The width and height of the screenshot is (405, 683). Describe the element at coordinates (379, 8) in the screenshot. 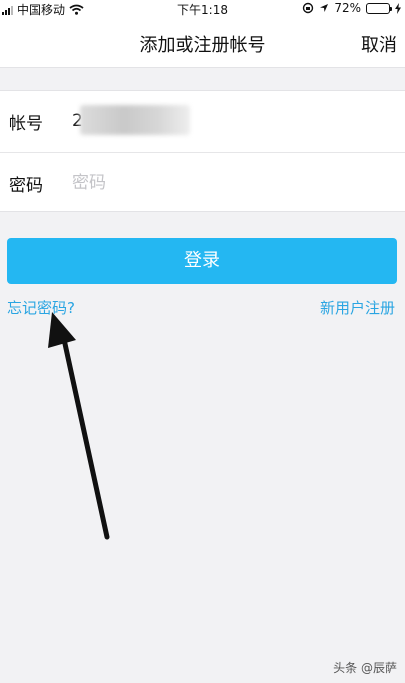

I see `battery-icon` at that location.